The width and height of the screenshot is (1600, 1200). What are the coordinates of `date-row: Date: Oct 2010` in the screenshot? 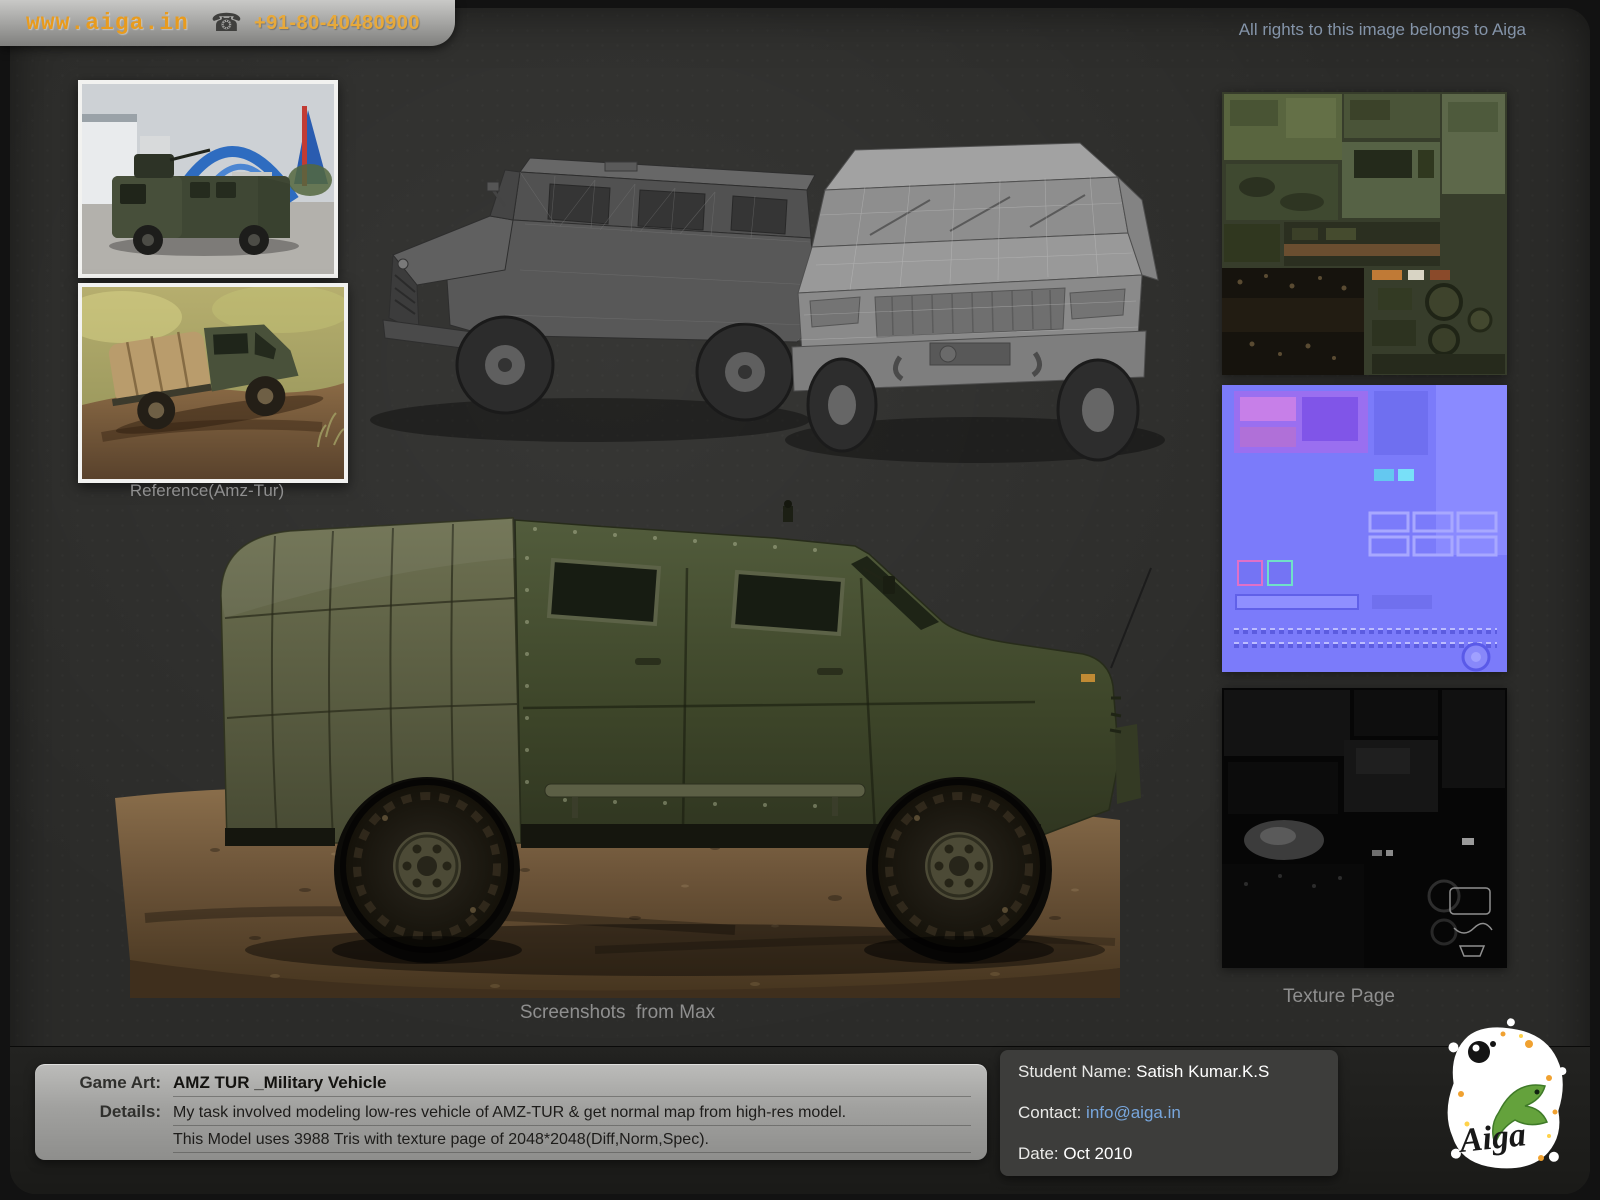 It's located at (1169, 1154).